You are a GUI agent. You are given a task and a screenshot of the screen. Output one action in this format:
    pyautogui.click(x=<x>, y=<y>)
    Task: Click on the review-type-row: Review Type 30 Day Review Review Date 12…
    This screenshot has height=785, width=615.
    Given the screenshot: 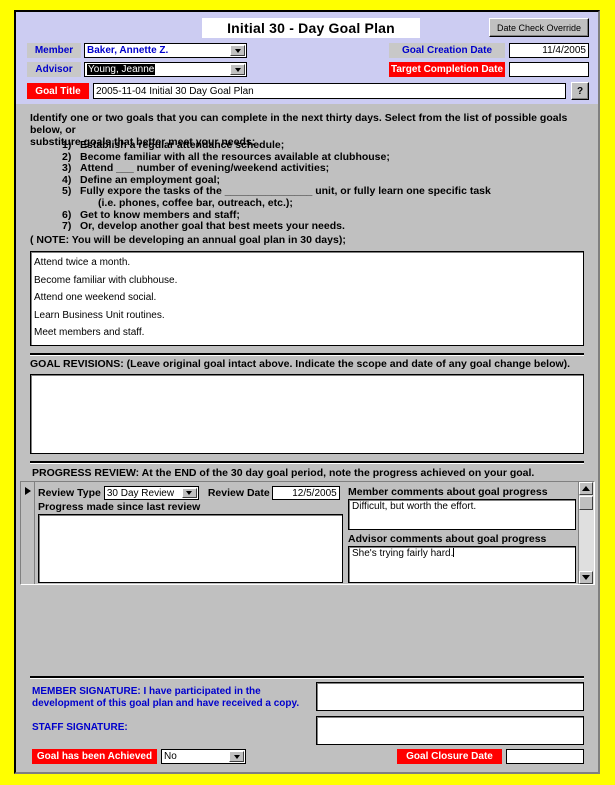 What is the action you would take?
    pyautogui.click(x=189, y=493)
    